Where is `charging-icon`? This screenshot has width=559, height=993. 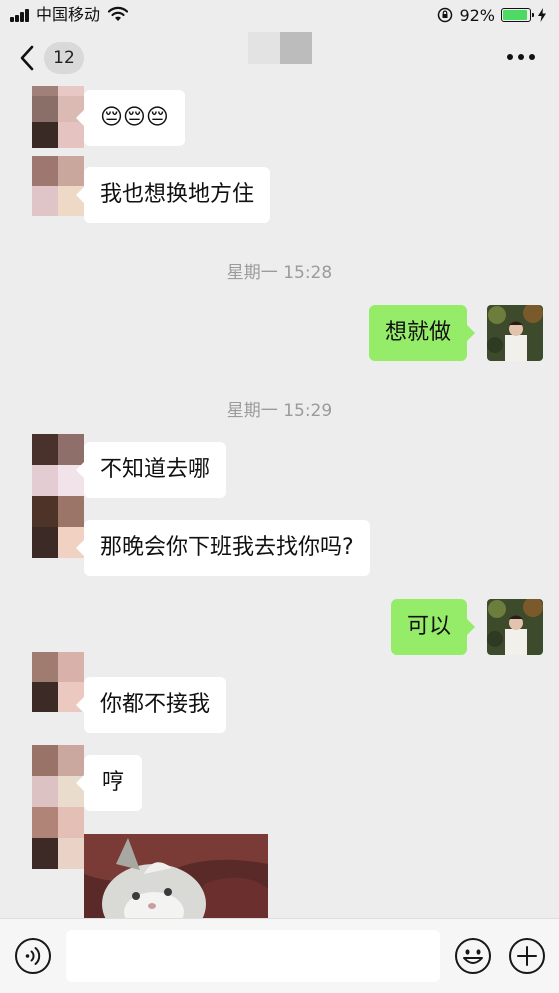
charging-icon is located at coordinates (542, 15).